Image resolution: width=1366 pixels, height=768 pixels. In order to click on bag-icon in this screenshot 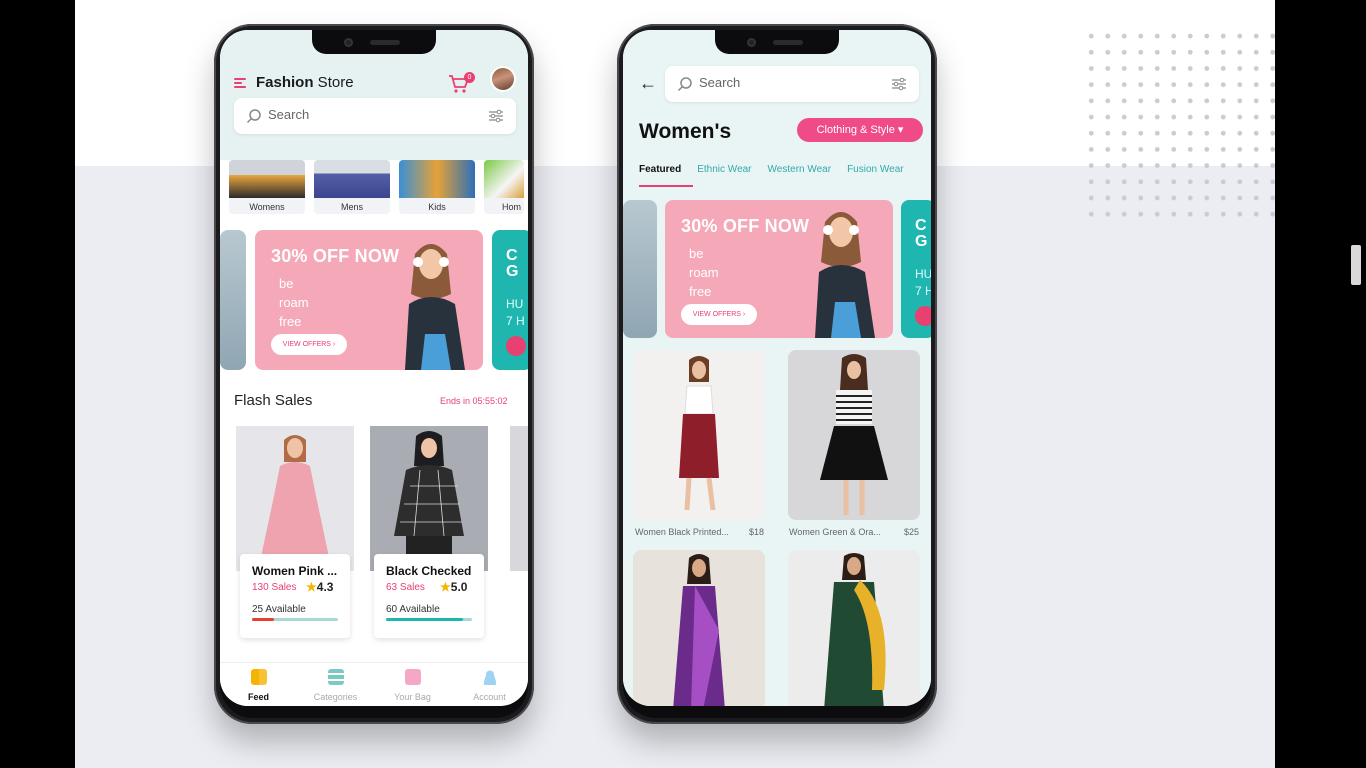, I will do `click(412, 677)`.